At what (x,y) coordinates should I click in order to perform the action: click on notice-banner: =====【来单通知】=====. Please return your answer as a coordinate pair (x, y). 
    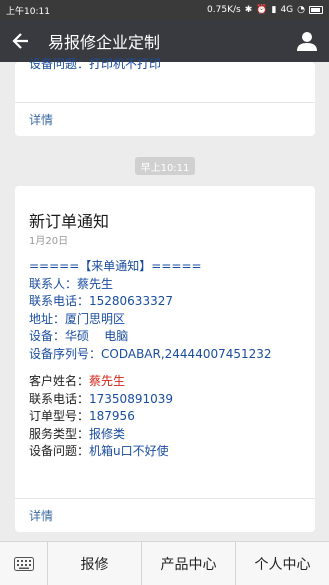
    Looking at the image, I should click on (115, 266).